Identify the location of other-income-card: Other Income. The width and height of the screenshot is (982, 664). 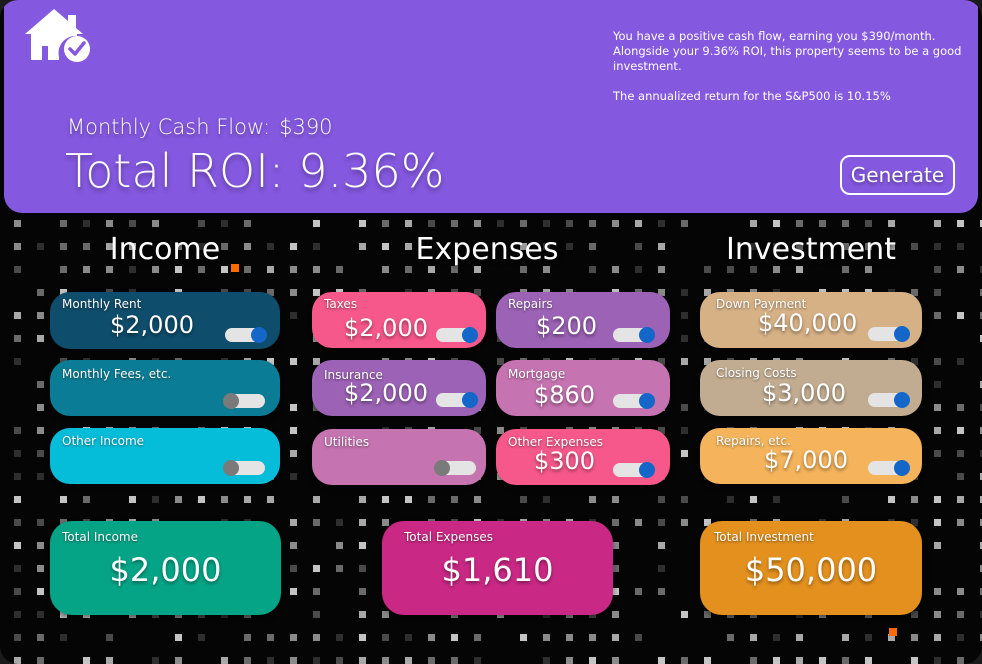
(165, 456).